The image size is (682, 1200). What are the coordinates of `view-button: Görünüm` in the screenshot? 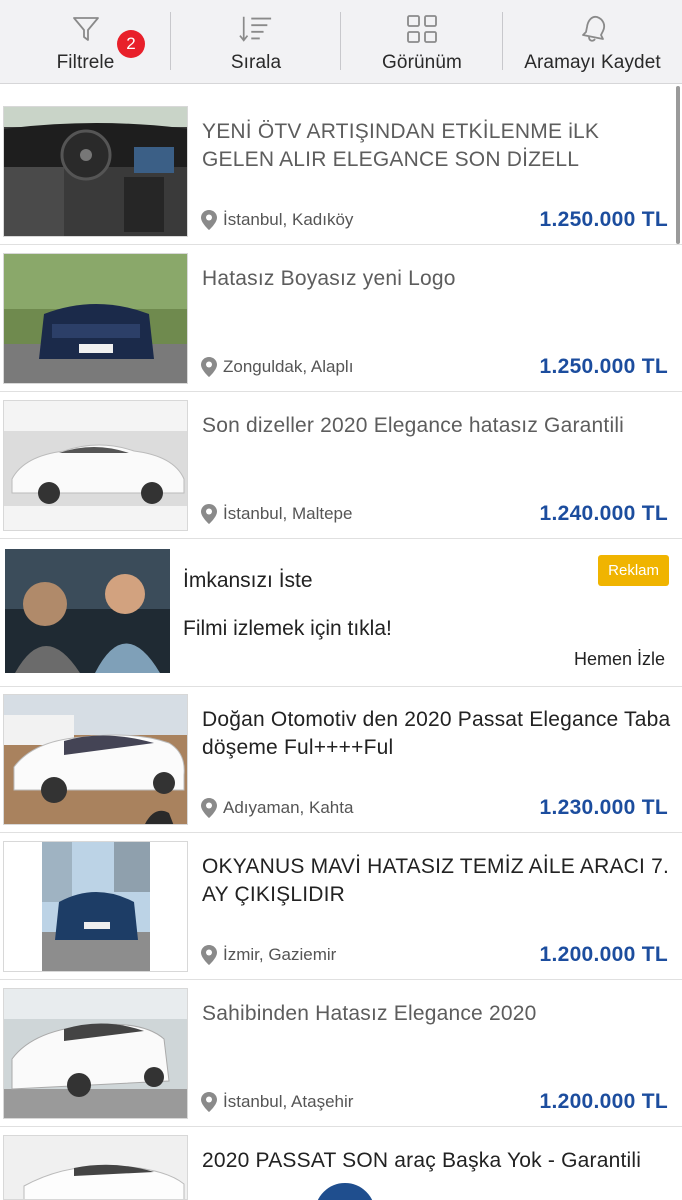 It's located at (422, 42).